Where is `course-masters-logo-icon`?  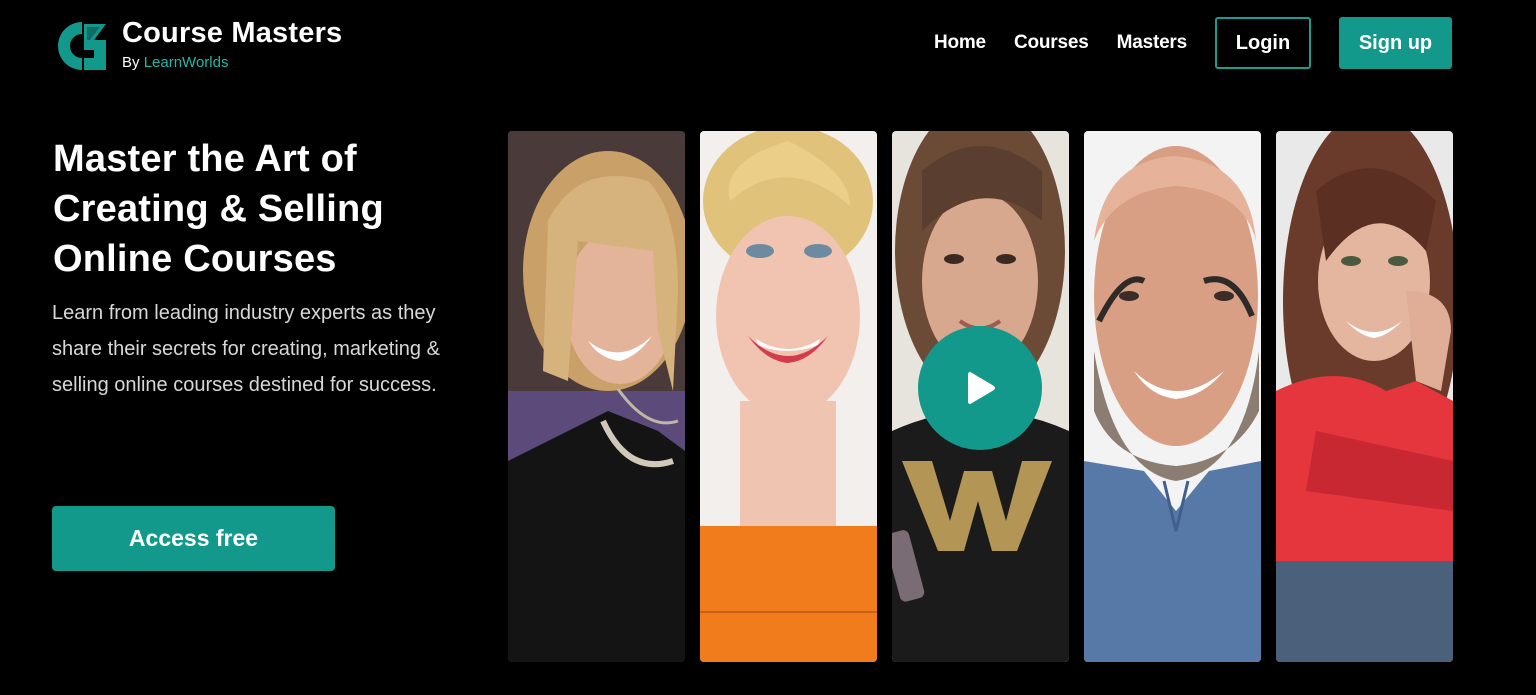
course-masters-logo-icon is located at coordinates (82, 46).